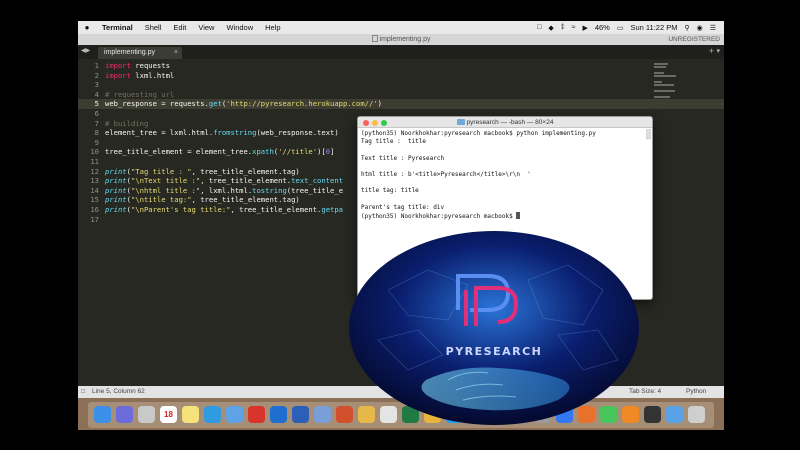 This screenshot has width=800, height=450. What do you see at coordinates (384, 122) in the screenshot?
I see `zoom-window-icon` at bounding box center [384, 122].